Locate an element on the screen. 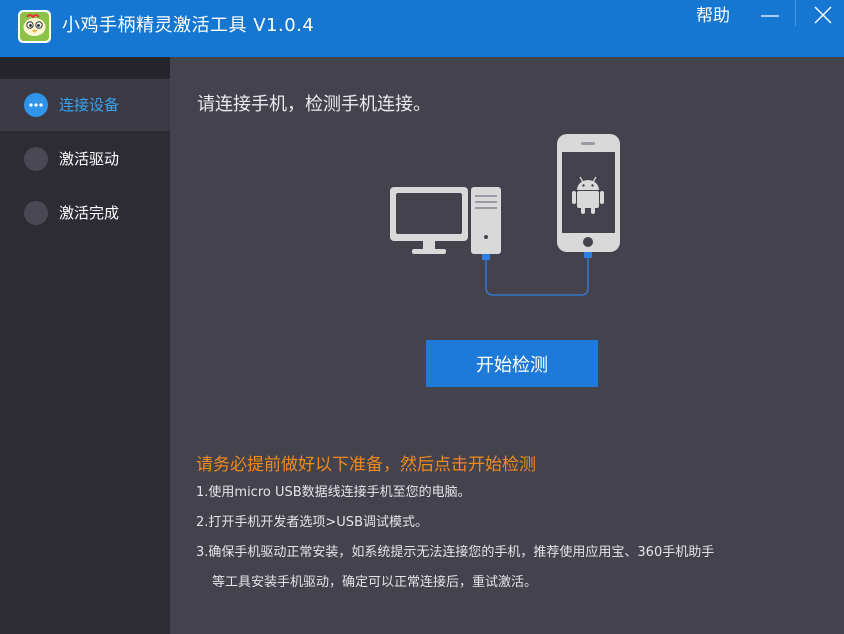 This screenshot has height=634, width=844. titlebar-divider is located at coordinates (795, 13).